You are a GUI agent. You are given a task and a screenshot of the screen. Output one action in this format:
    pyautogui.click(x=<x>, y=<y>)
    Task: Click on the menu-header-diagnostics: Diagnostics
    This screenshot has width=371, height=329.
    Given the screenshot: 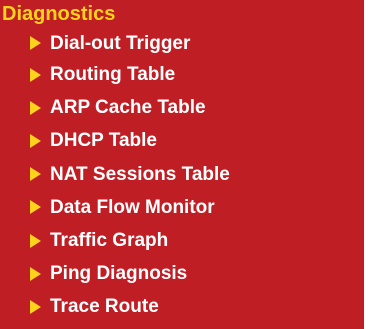 What is the action you would take?
    pyautogui.click(x=182, y=14)
    